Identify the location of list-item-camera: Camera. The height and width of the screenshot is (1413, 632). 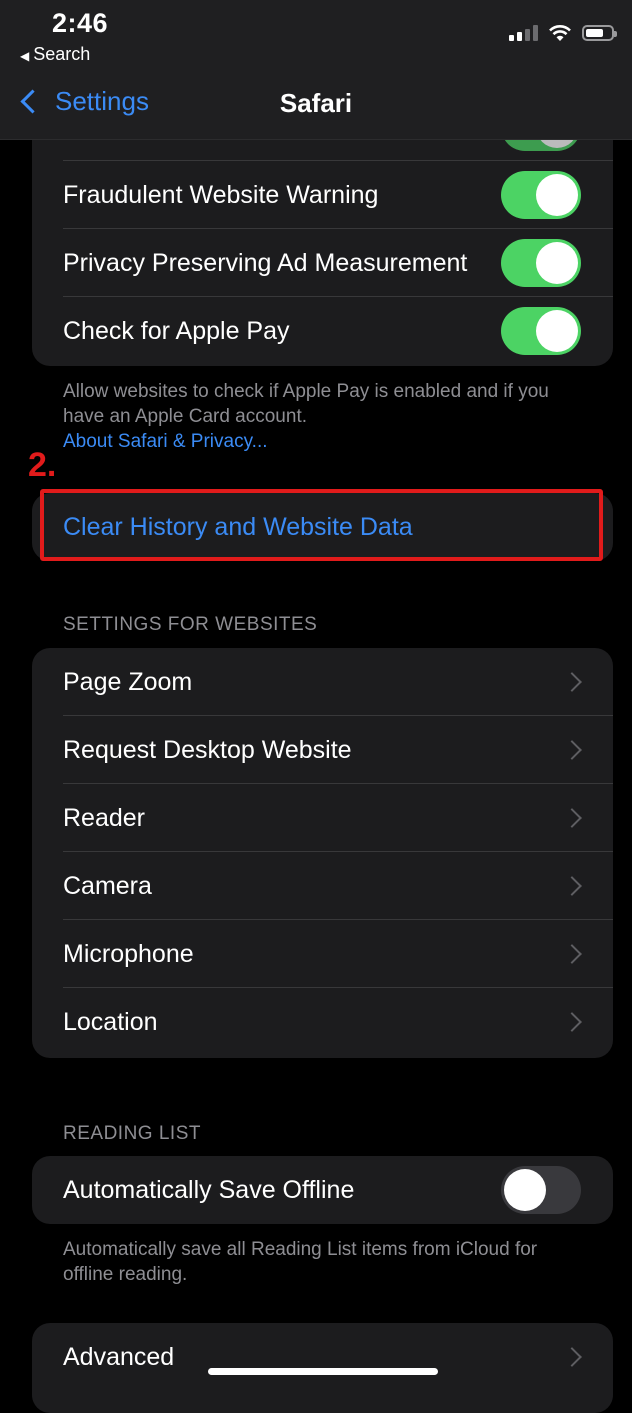
(322, 886).